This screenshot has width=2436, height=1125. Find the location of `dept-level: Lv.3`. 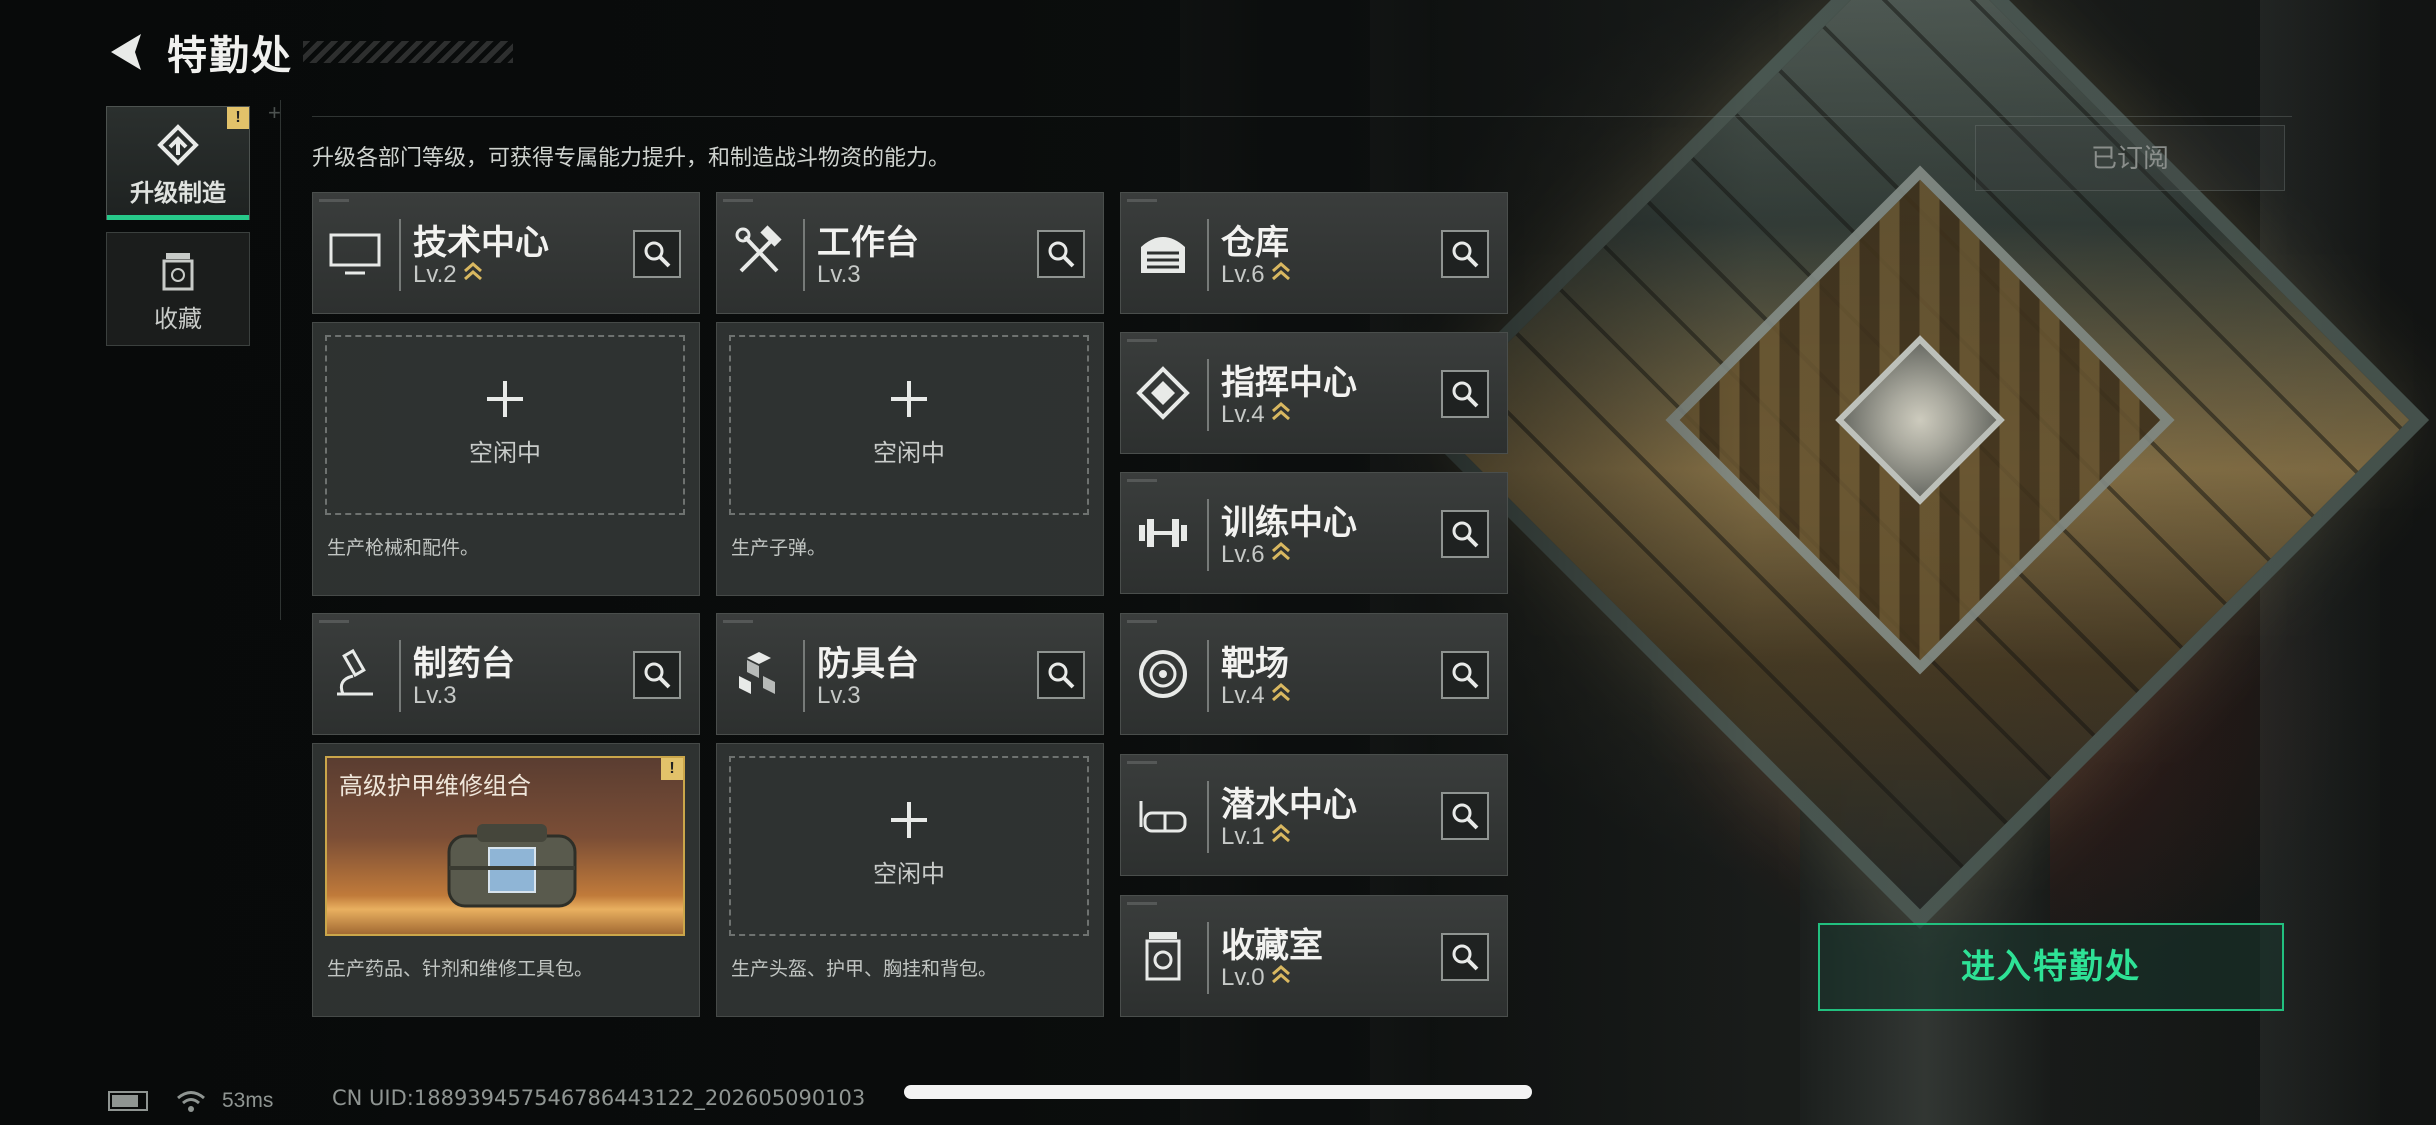

dept-level: Lv.3 is located at coordinates (435, 695).